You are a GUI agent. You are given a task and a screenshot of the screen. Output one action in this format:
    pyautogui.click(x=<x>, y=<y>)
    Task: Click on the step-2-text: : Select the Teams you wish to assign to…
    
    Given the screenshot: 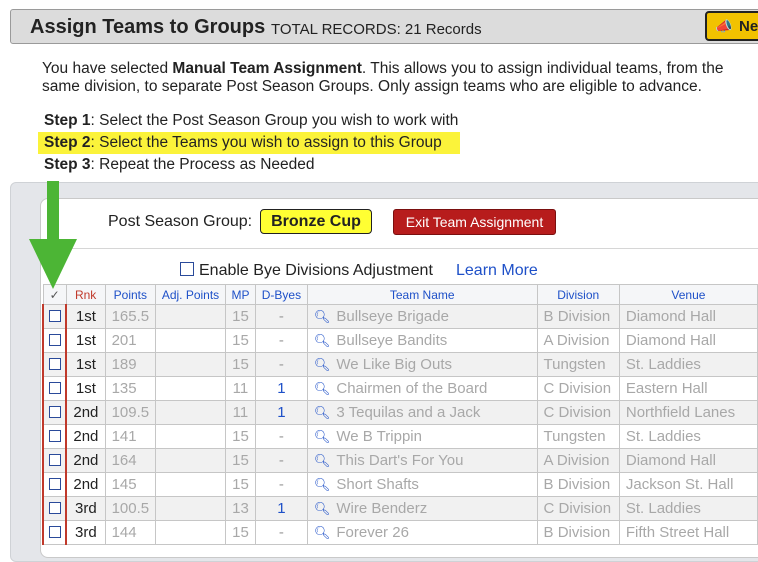 What is the action you would take?
    pyautogui.click(x=266, y=142)
    